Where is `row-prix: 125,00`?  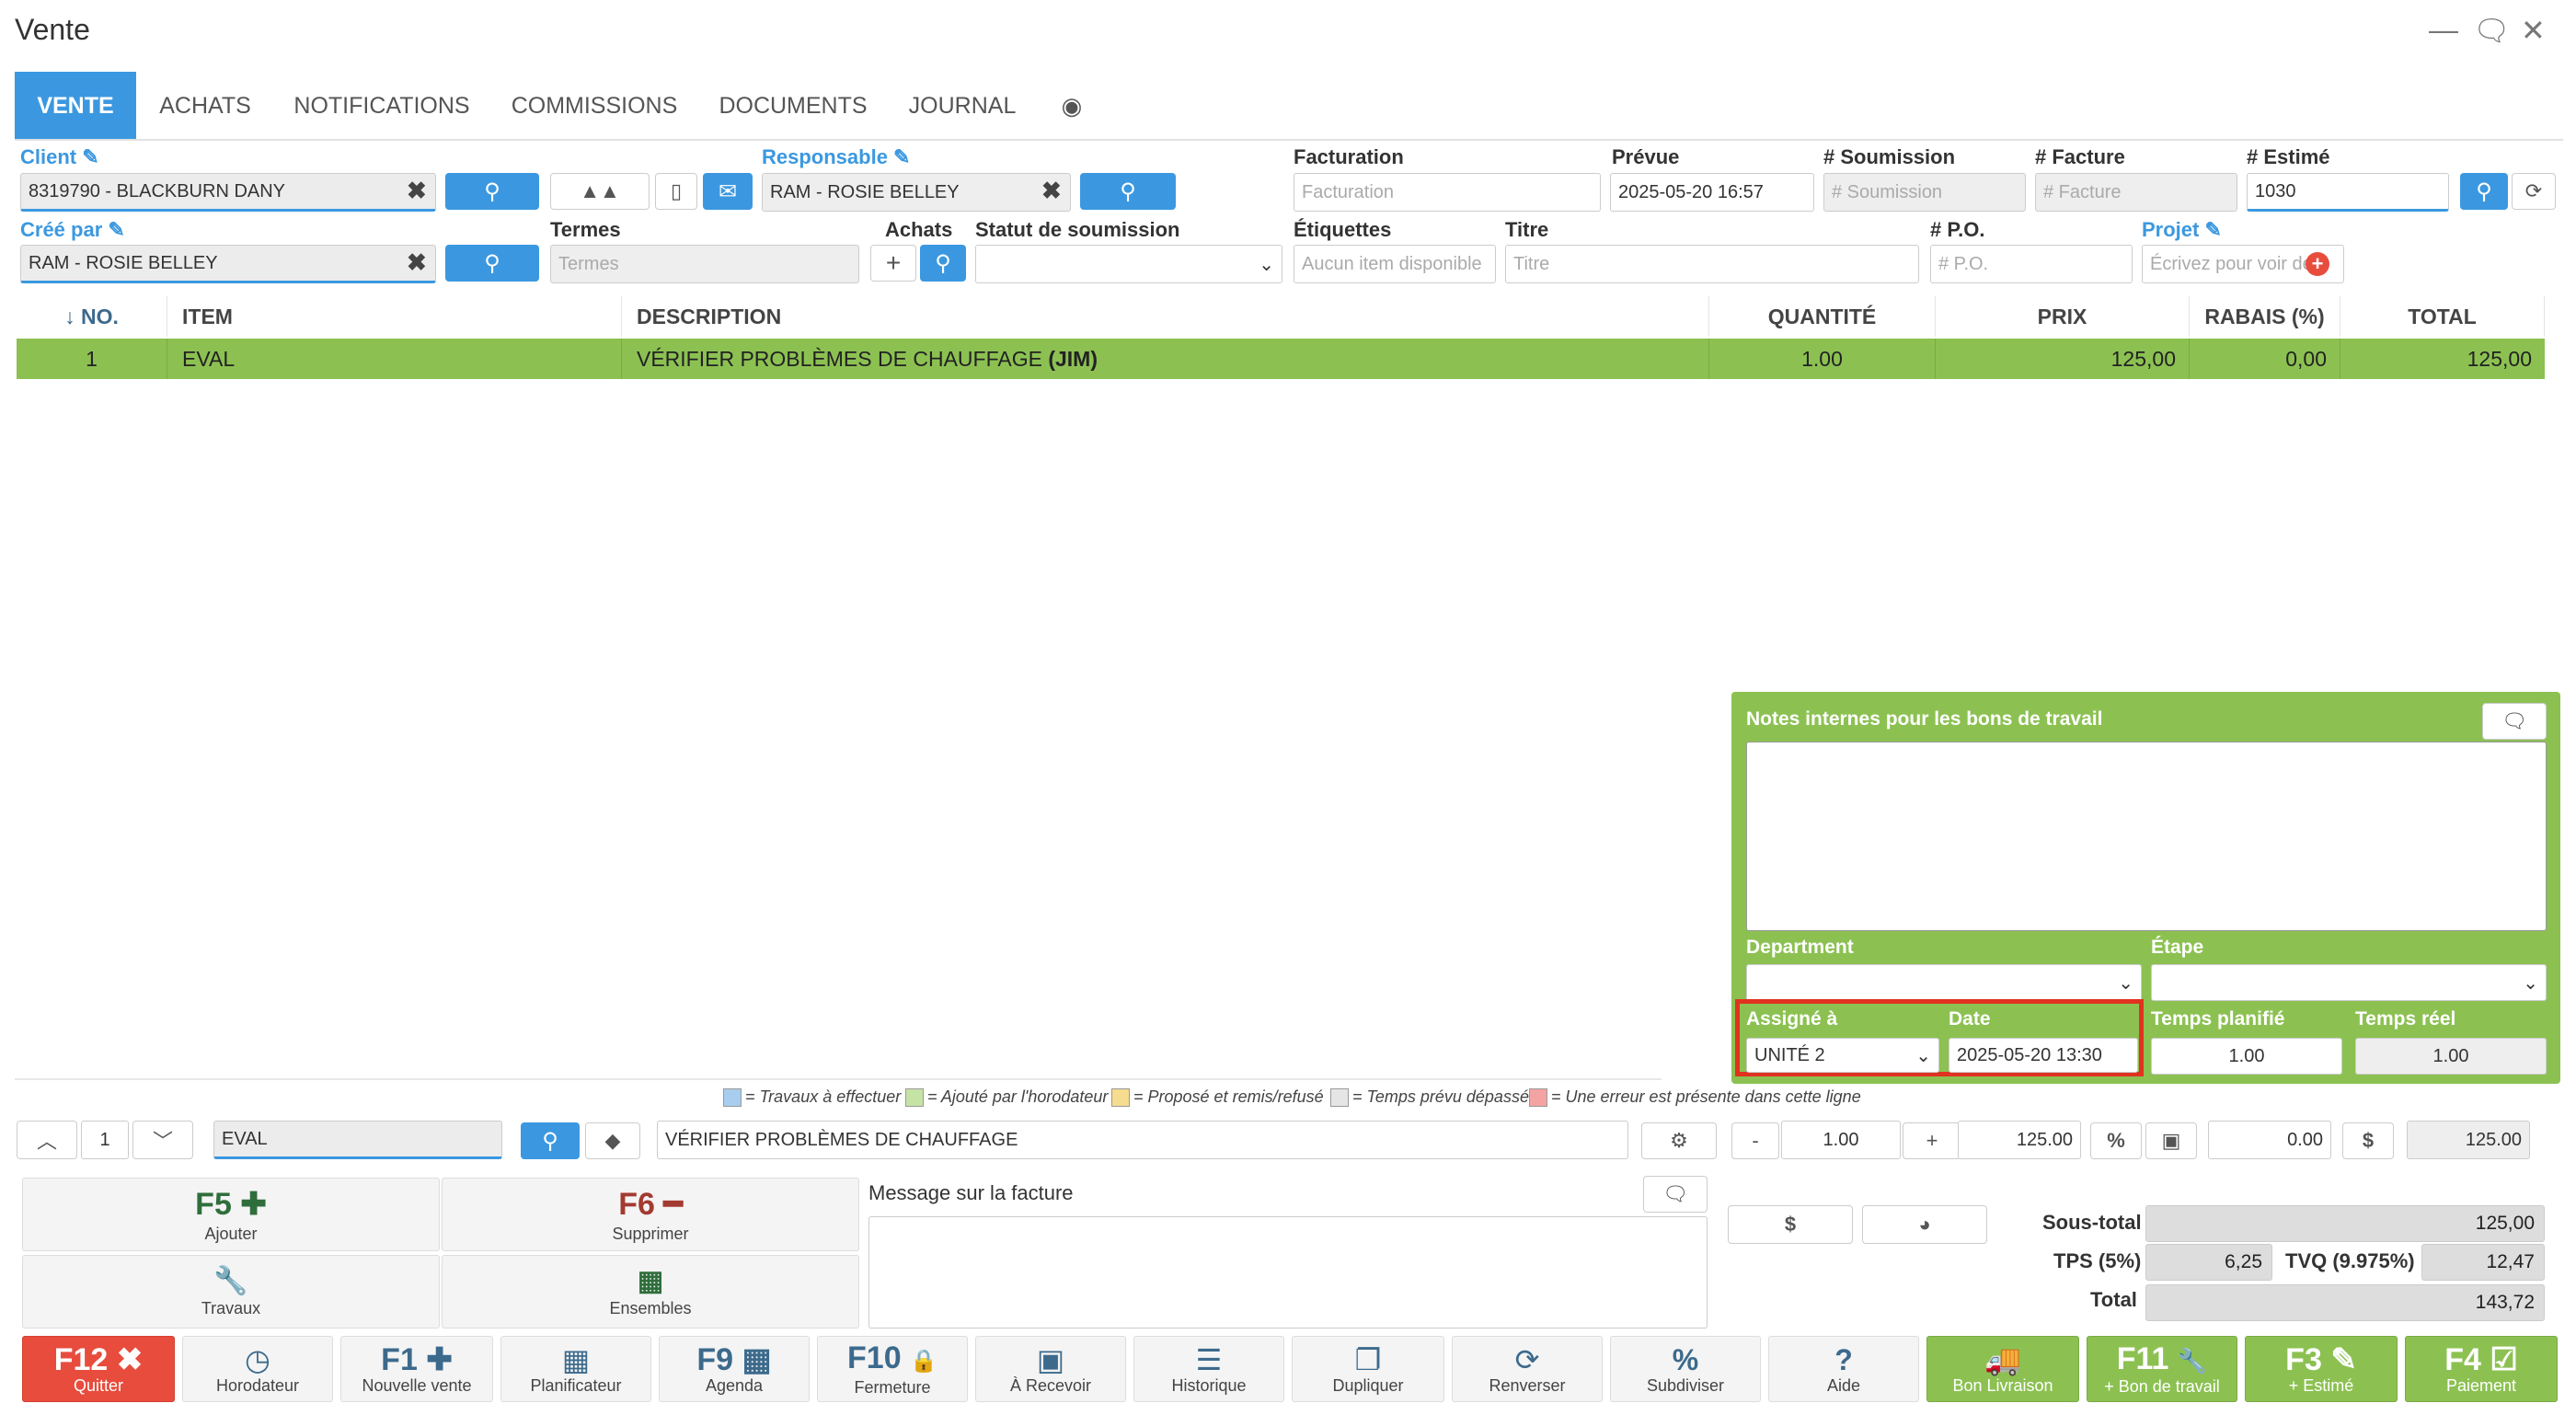
row-prix: 125,00 is located at coordinates (2063, 359).